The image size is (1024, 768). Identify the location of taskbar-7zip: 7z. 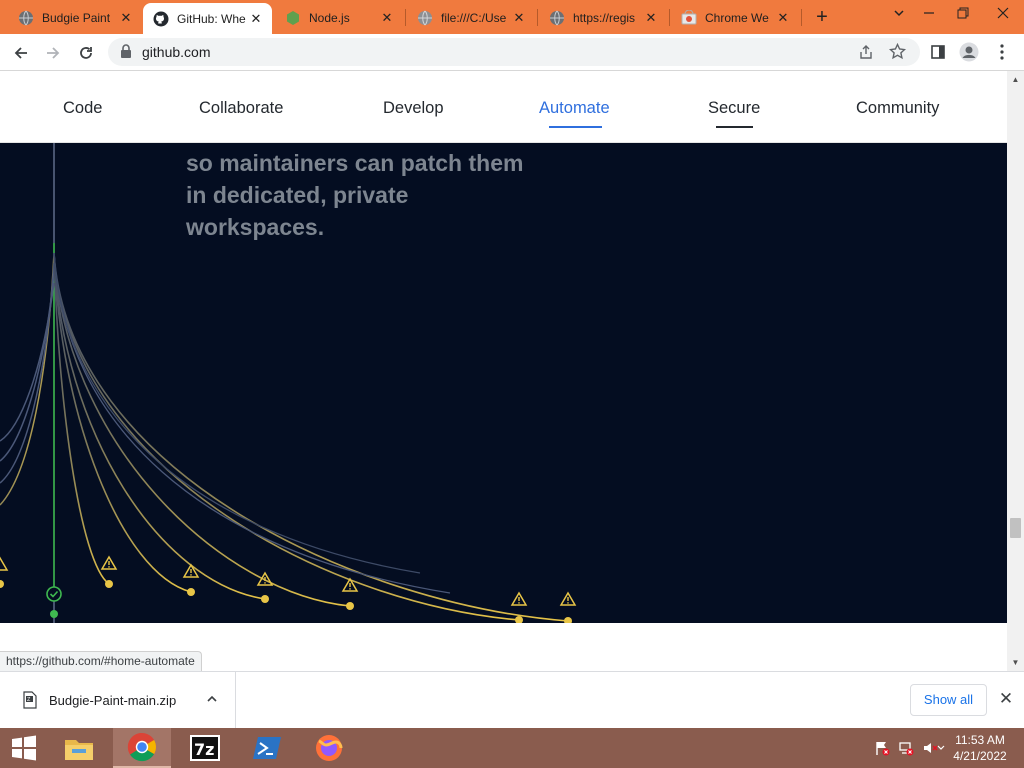
(205, 748).